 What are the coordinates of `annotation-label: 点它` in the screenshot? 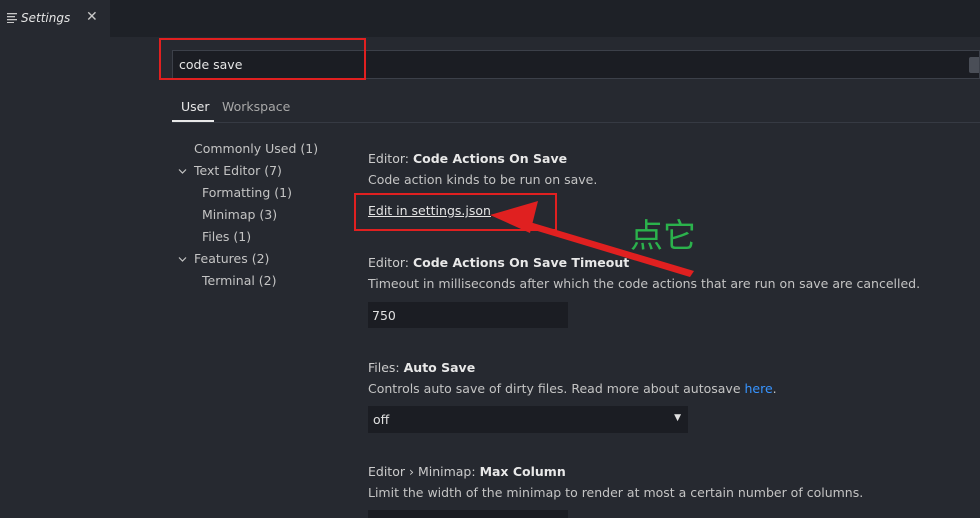 It's located at (663, 235).